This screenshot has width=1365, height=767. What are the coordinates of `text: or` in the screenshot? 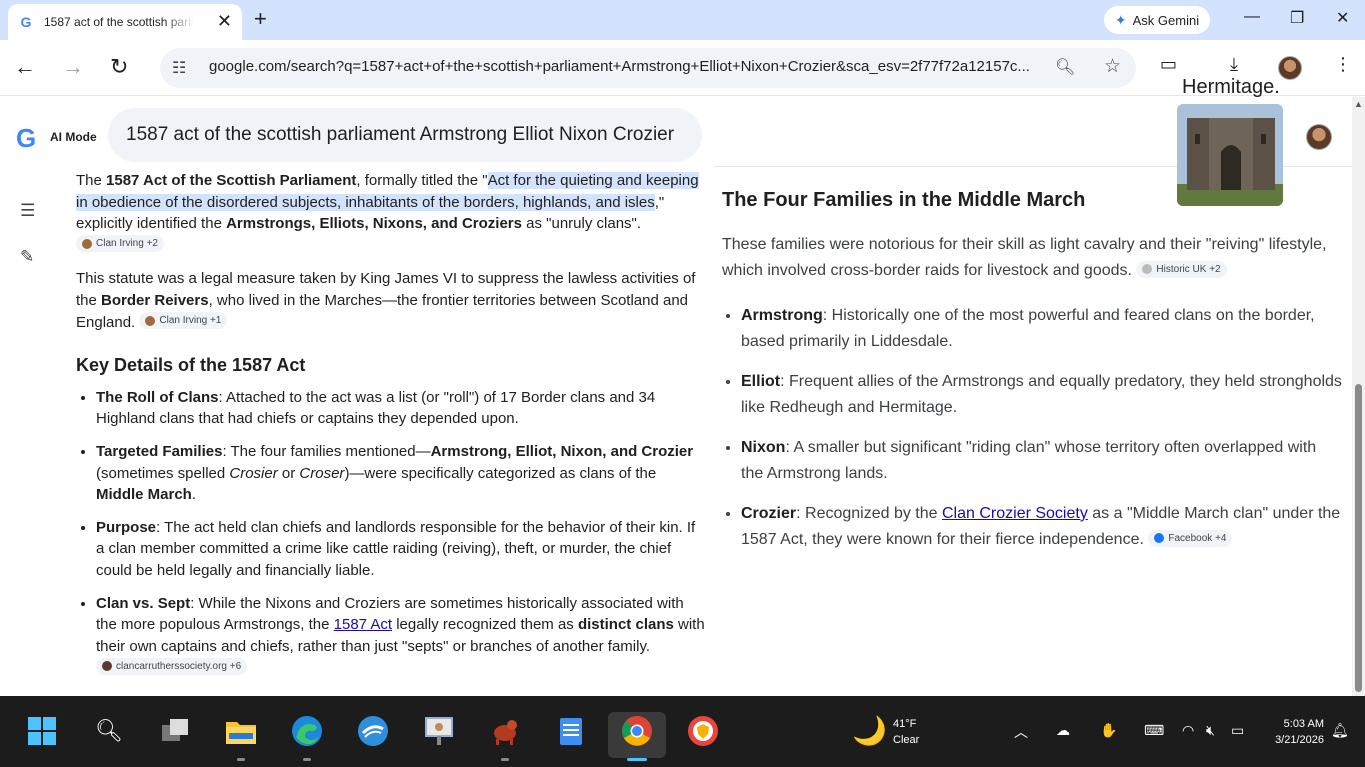 It's located at (288, 473).